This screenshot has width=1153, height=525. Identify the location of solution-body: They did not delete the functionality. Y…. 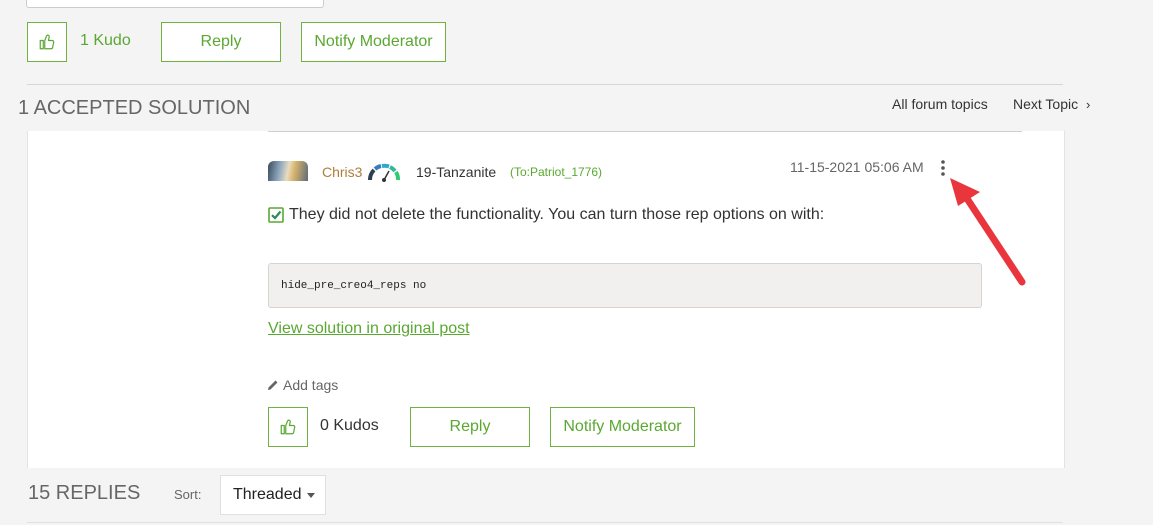
(546, 215).